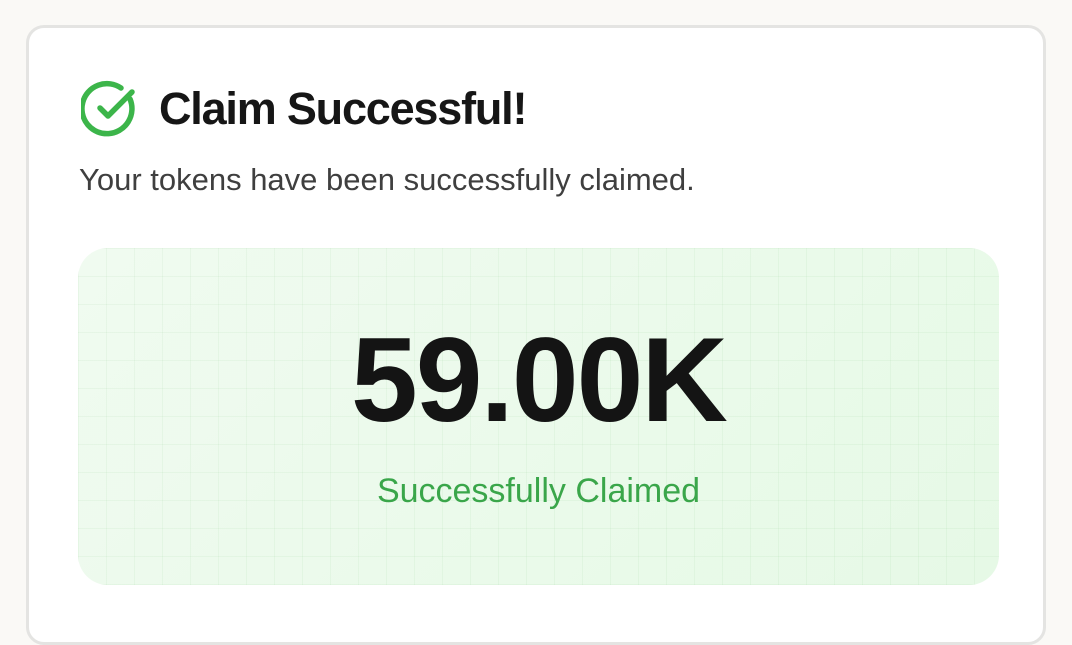  Describe the element at coordinates (343, 108) in the screenshot. I see `dialog-title: Claim Successful!` at that location.